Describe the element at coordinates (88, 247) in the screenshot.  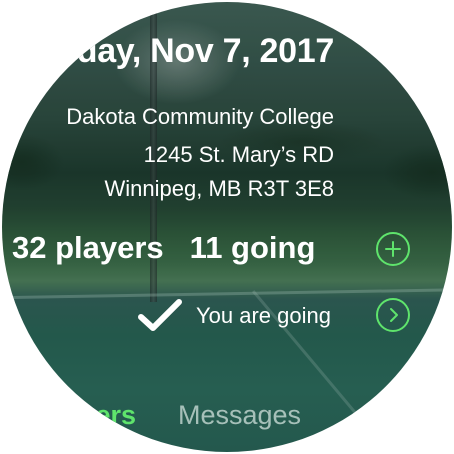
I see `players-count: 32 players` at that location.